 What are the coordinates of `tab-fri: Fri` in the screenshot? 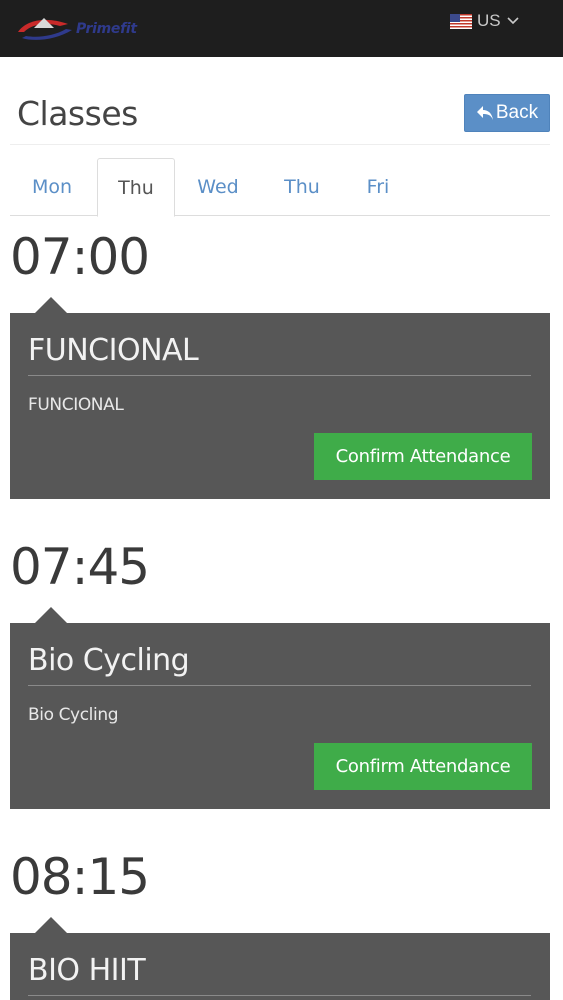 It's located at (378, 187).